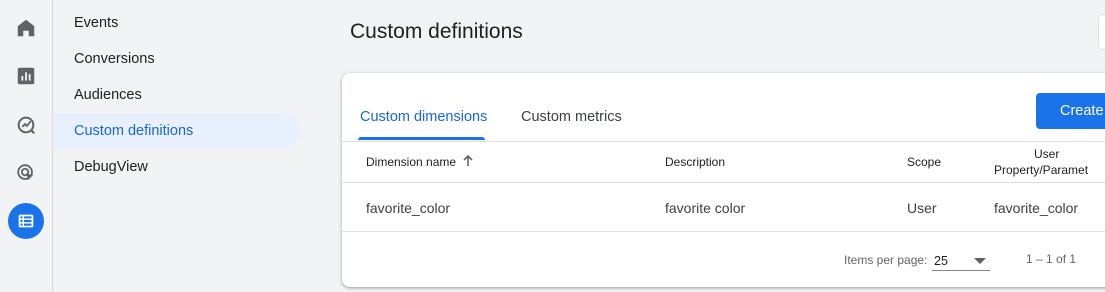  What do you see at coordinates (421, 138) in the screenshot?
I see `active-tab-indicator` at bounding box center [421, 138].